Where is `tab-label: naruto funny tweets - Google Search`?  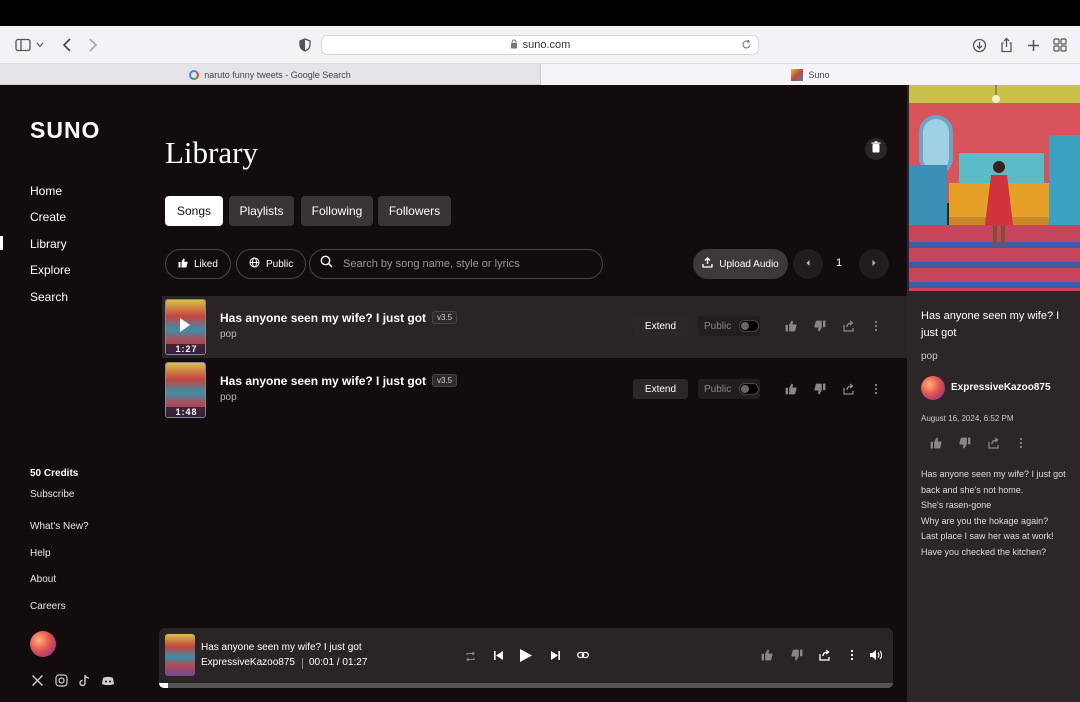 tab-label: naruto funny tweets - Google Search is located at coordinates (277, 74).